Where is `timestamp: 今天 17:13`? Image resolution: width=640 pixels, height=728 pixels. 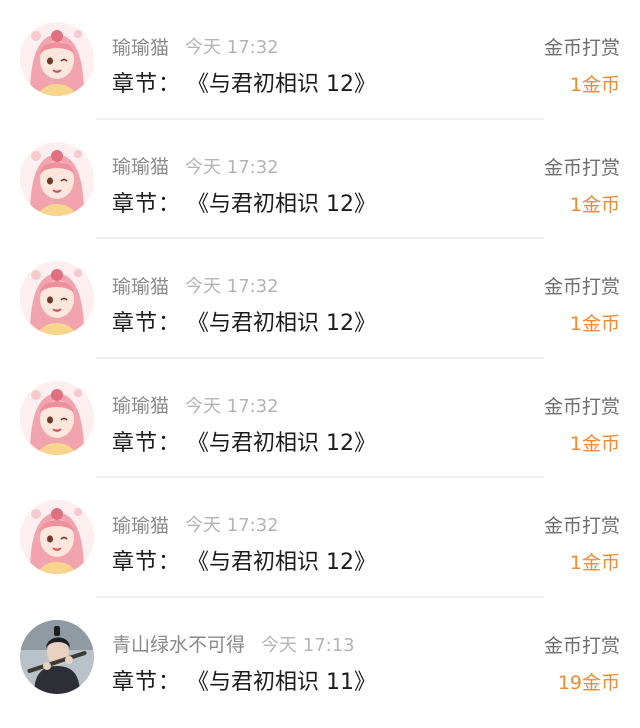
timestamp: 今天 17:13 is located at coordinates (308, 645).